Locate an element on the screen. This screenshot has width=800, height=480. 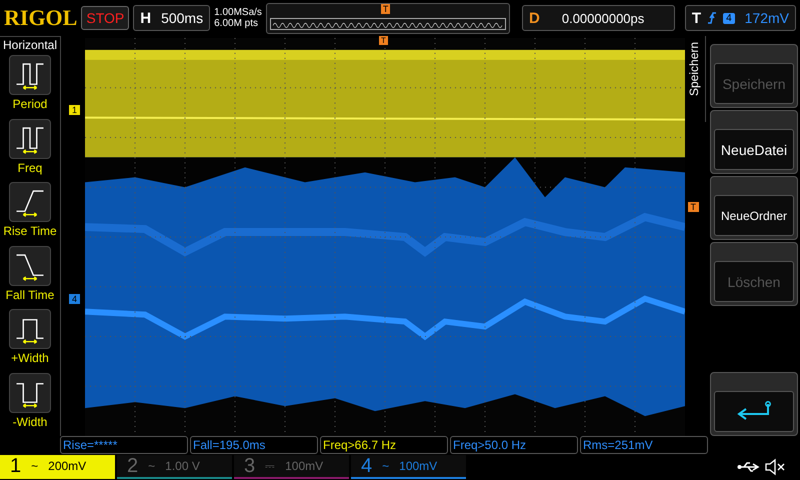
trigger-level: 172mV is located at coordinates (766, 18).